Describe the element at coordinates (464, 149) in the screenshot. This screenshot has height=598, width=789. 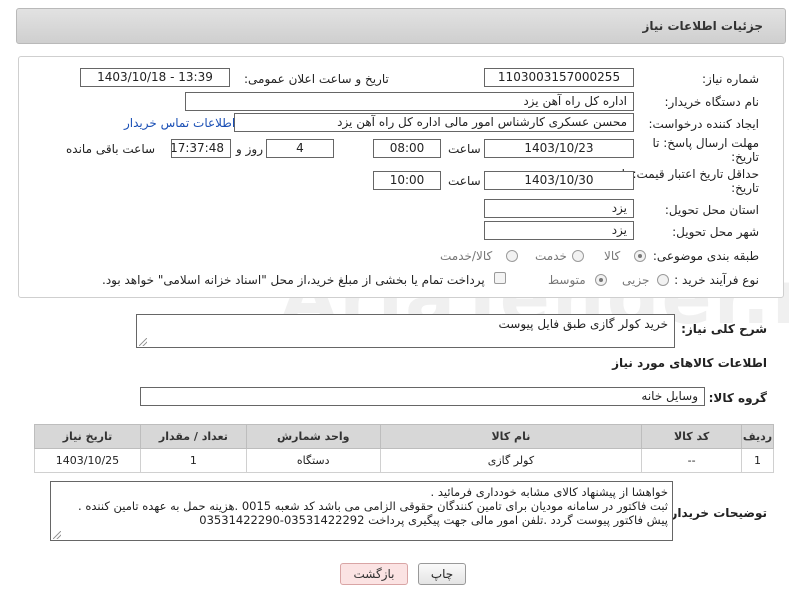
I see `deadline-time-label: ساعت` at that location.